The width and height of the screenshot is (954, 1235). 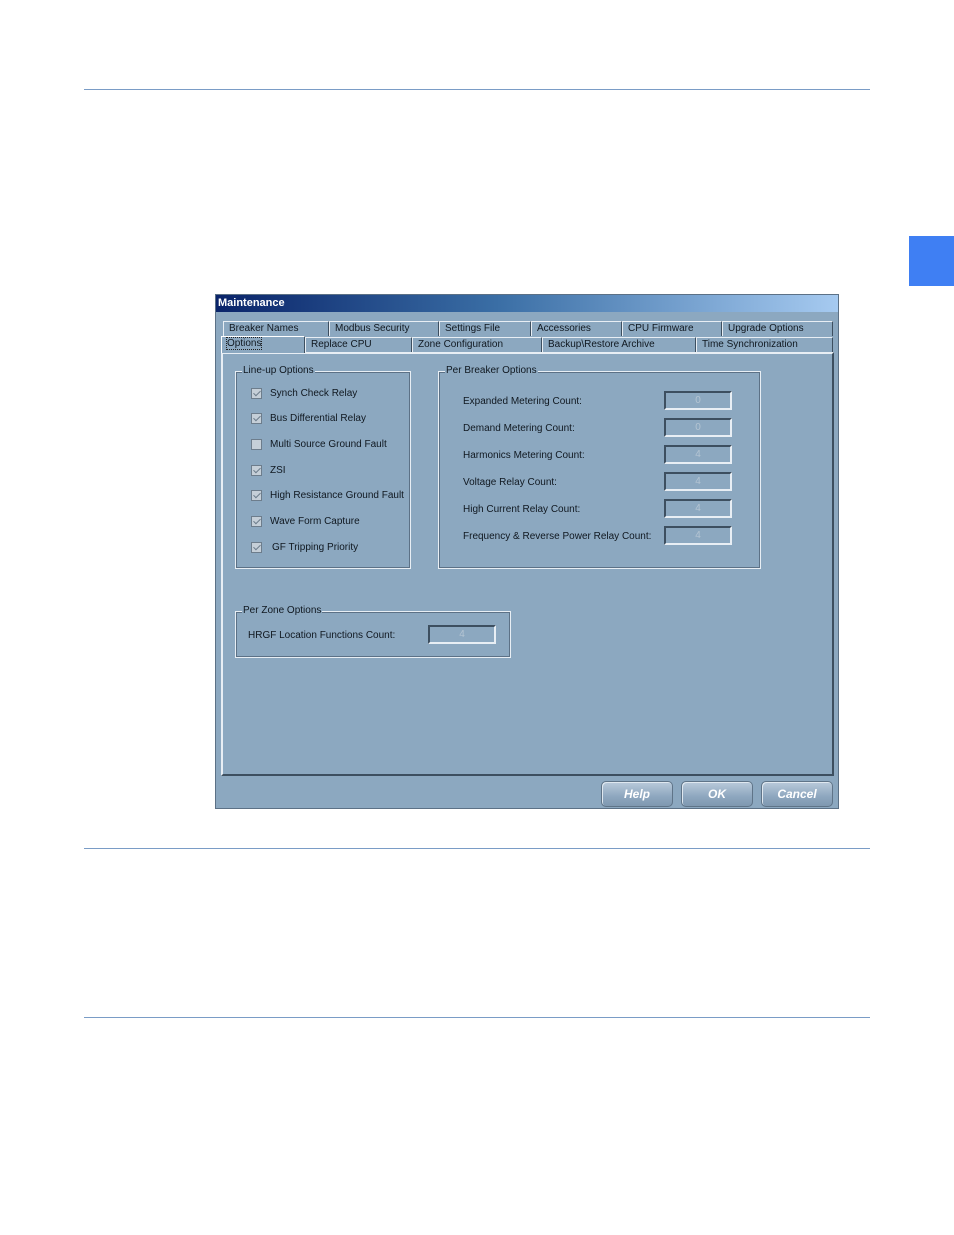 What do you see at coordinates (698, 508) in the screenshot?
I see `high-current-relay-count-field: 4` at bounding box center [698, 508].